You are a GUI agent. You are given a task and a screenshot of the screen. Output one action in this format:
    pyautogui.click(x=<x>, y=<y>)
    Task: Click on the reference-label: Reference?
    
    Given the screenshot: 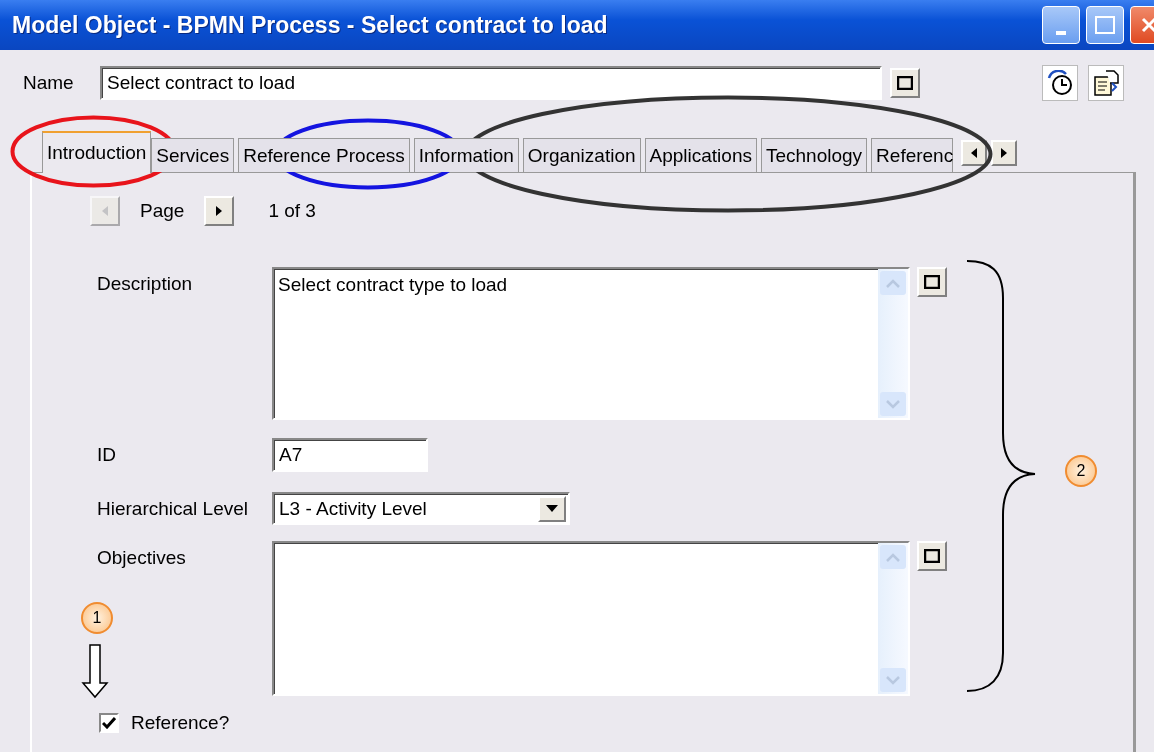 What is the action you would take?
    pyautogui.click(x=180, y=723)
    